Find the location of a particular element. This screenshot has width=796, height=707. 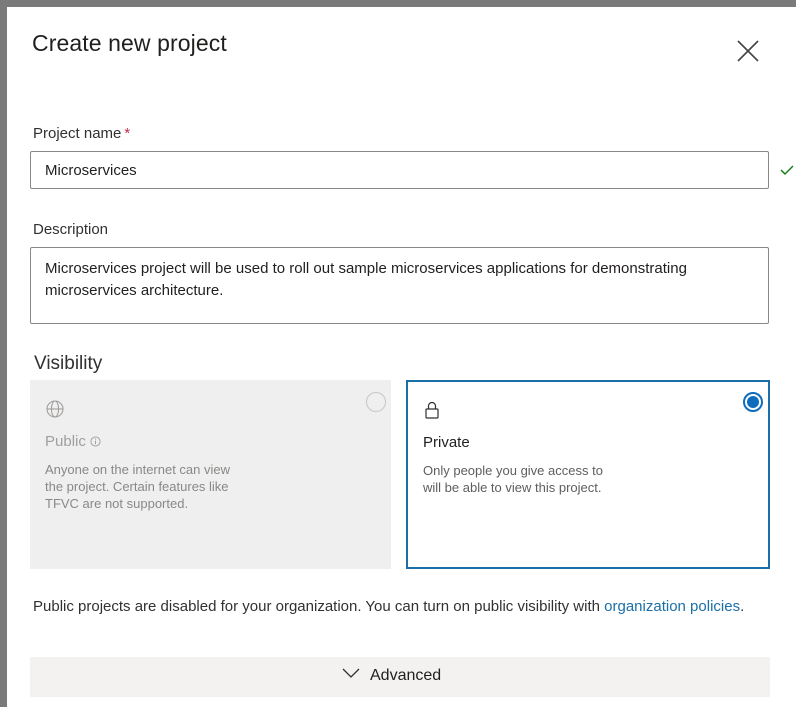

required-marker: * is located at coordinates (127, 133).